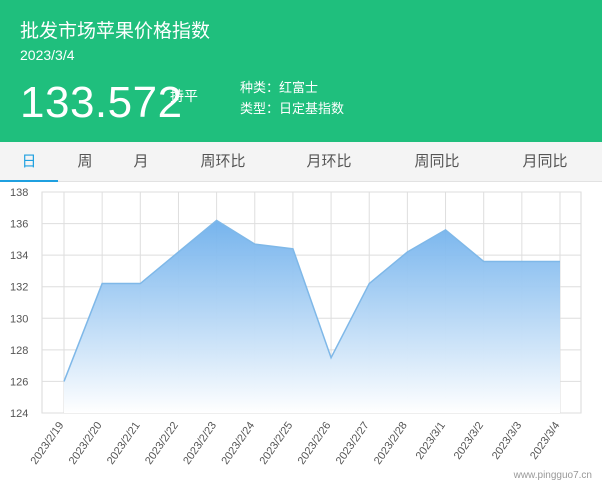 This screenshot has width=602, height=485. I want to click on x-tick-label: 2023/2/25, so click(276, 443).